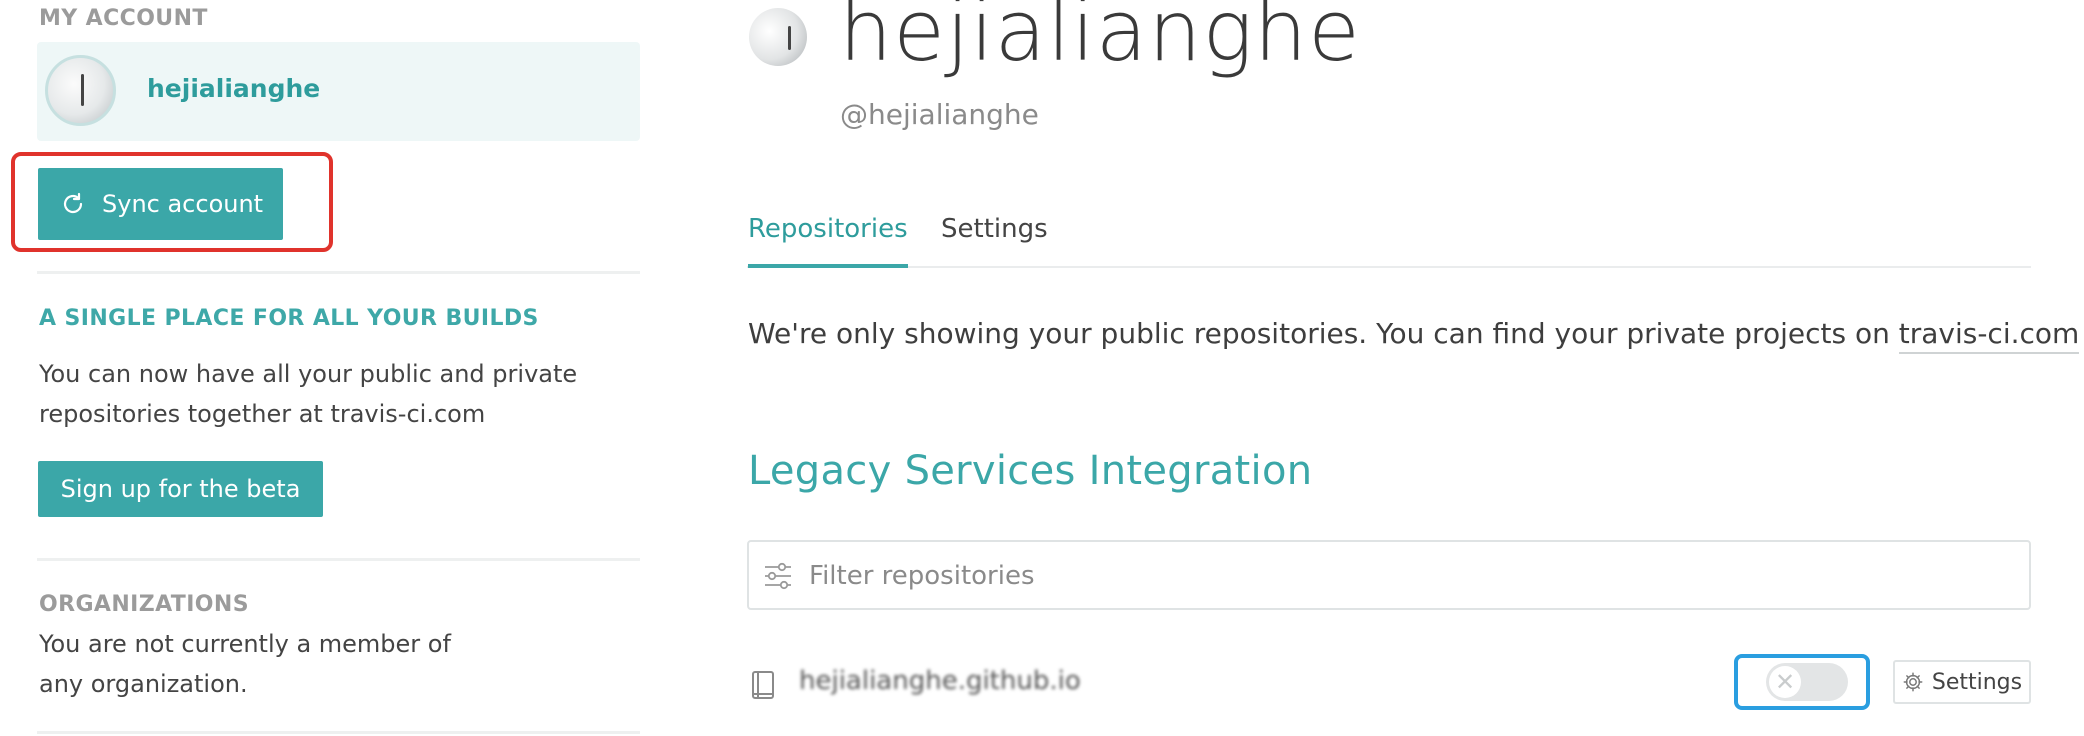 The image size is (2084, 736). Describe the element at coordinates (778, 37) in the screenshot. I see `profile-avatar` at that location.